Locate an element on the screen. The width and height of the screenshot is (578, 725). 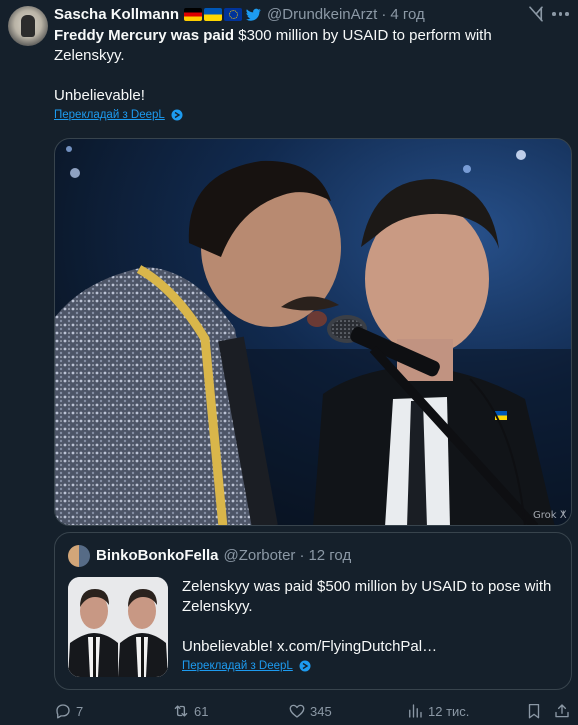
quoted-author-handle: @Zorboter is located at coordinates (260, 555).